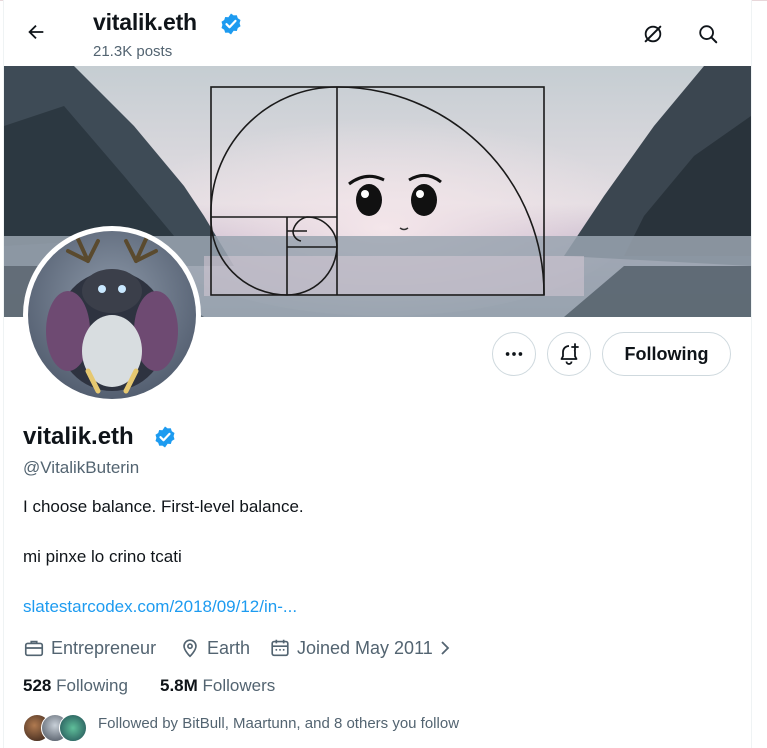  I want to click on avatar, so click(73, 728).